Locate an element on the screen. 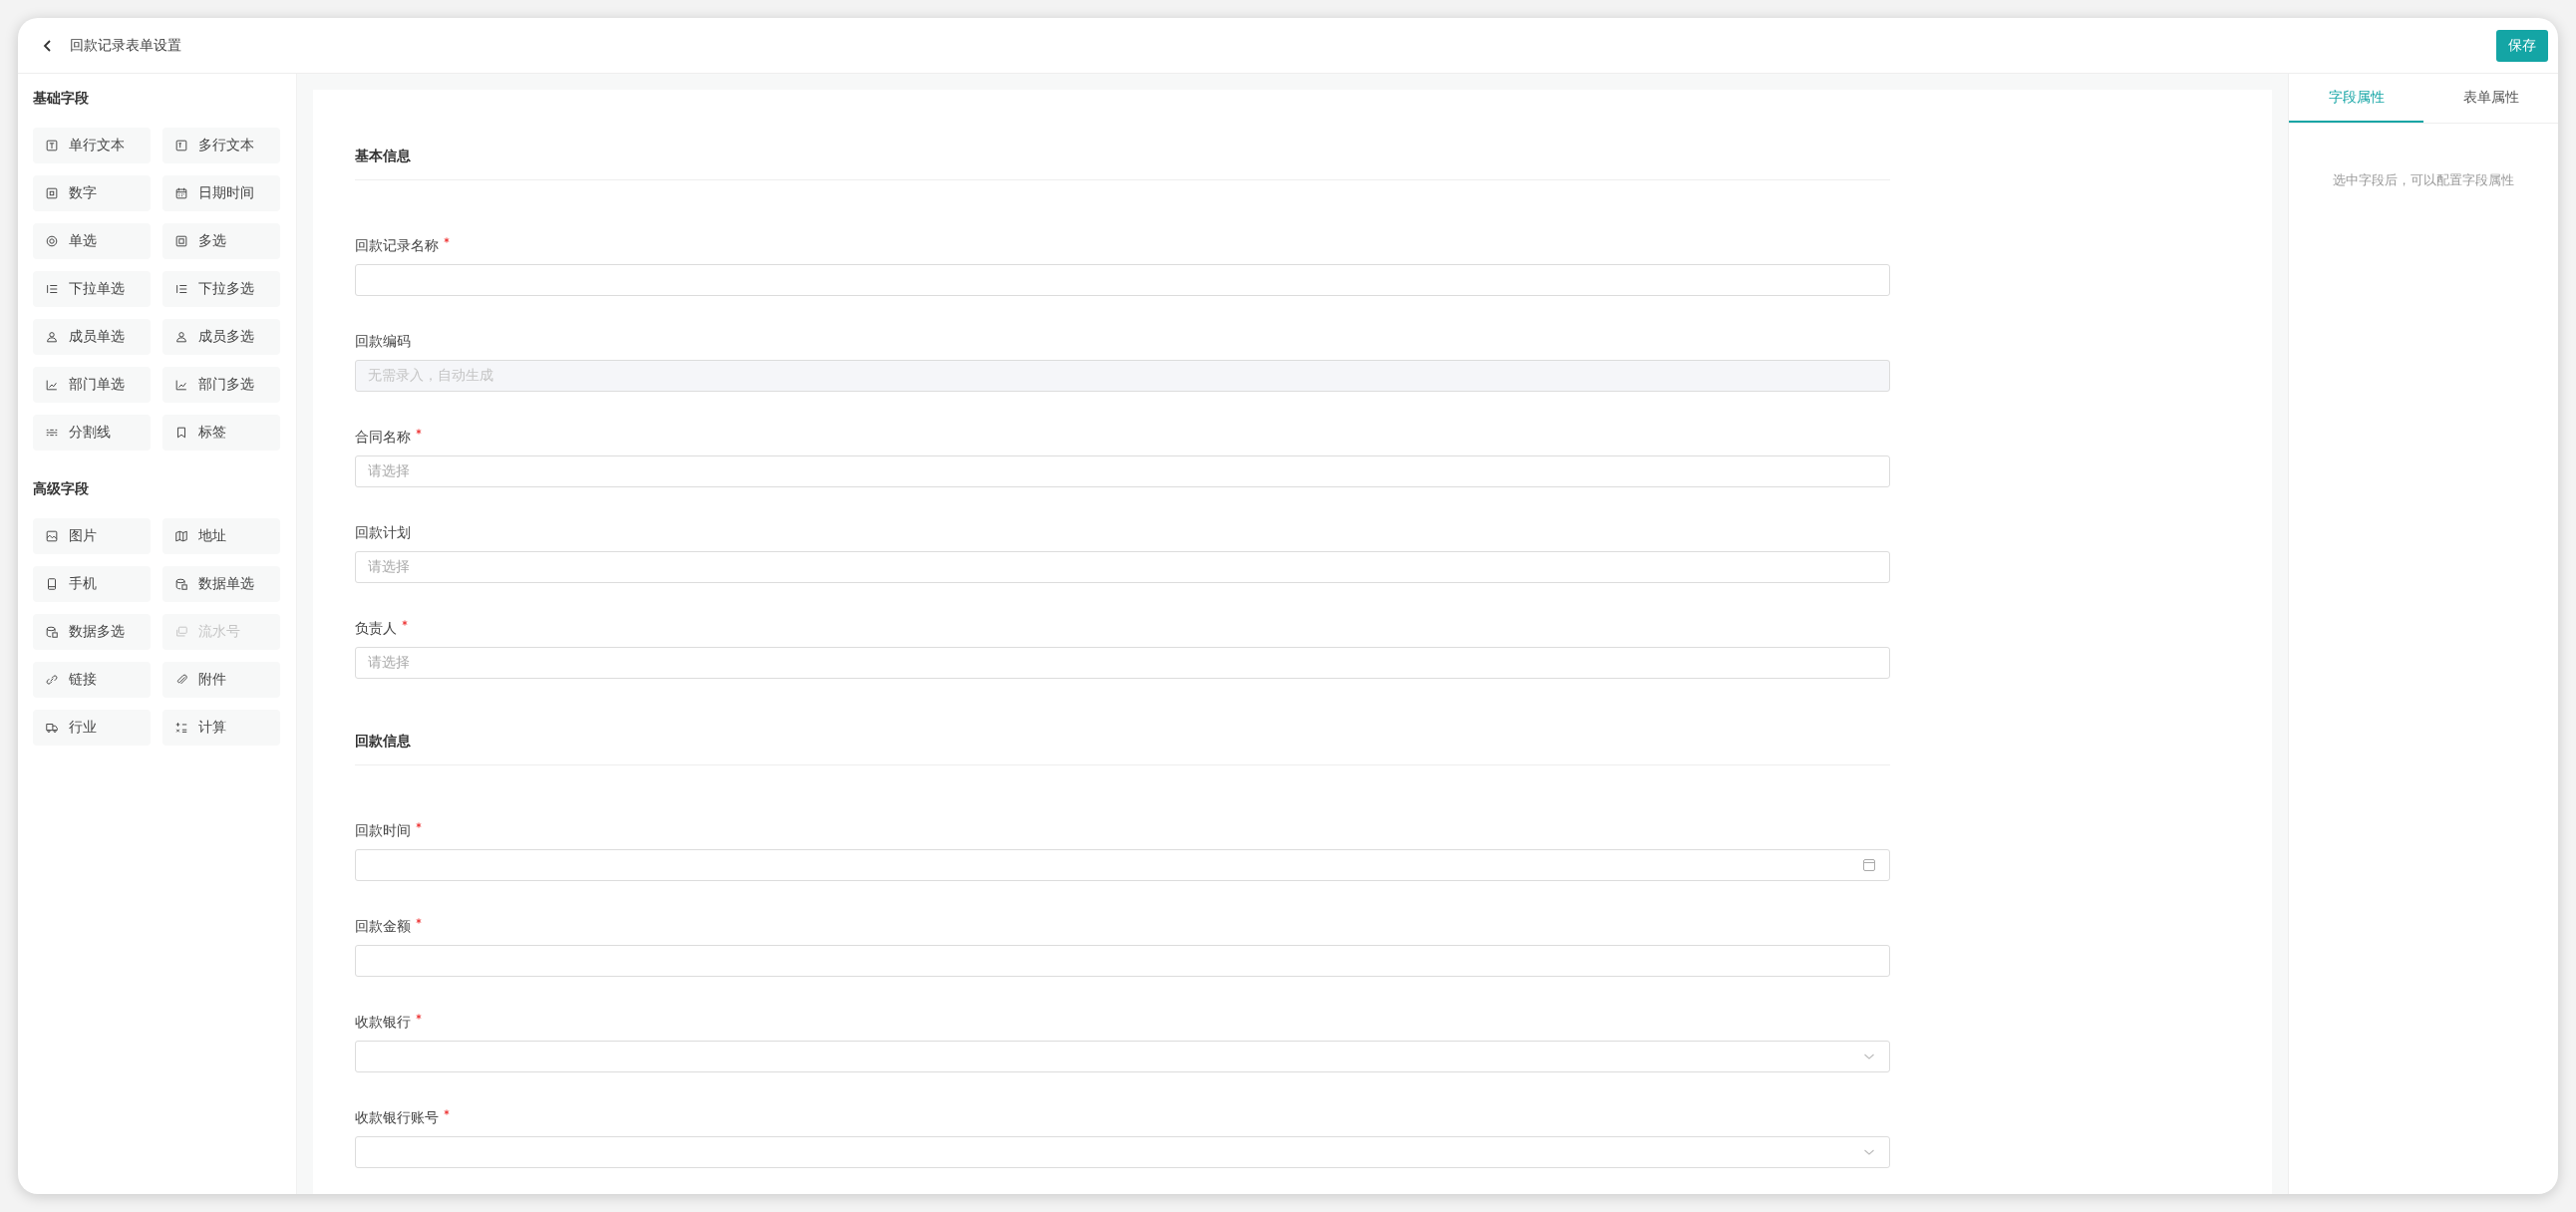 Image resolution: width=2576 pixels, height=1212 pixels. field-label: 收款银行 is located at coordinates (383, 1022).